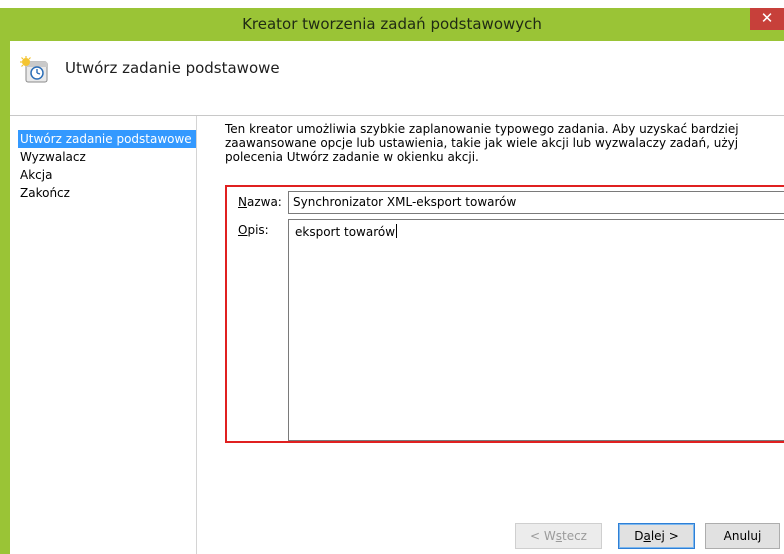 Image resolution: width=784 pixels, height=554 pixels. Describe the element at coordinates (260, 202) in the screenshot. I see `name-label: Nazwa:` at that location.